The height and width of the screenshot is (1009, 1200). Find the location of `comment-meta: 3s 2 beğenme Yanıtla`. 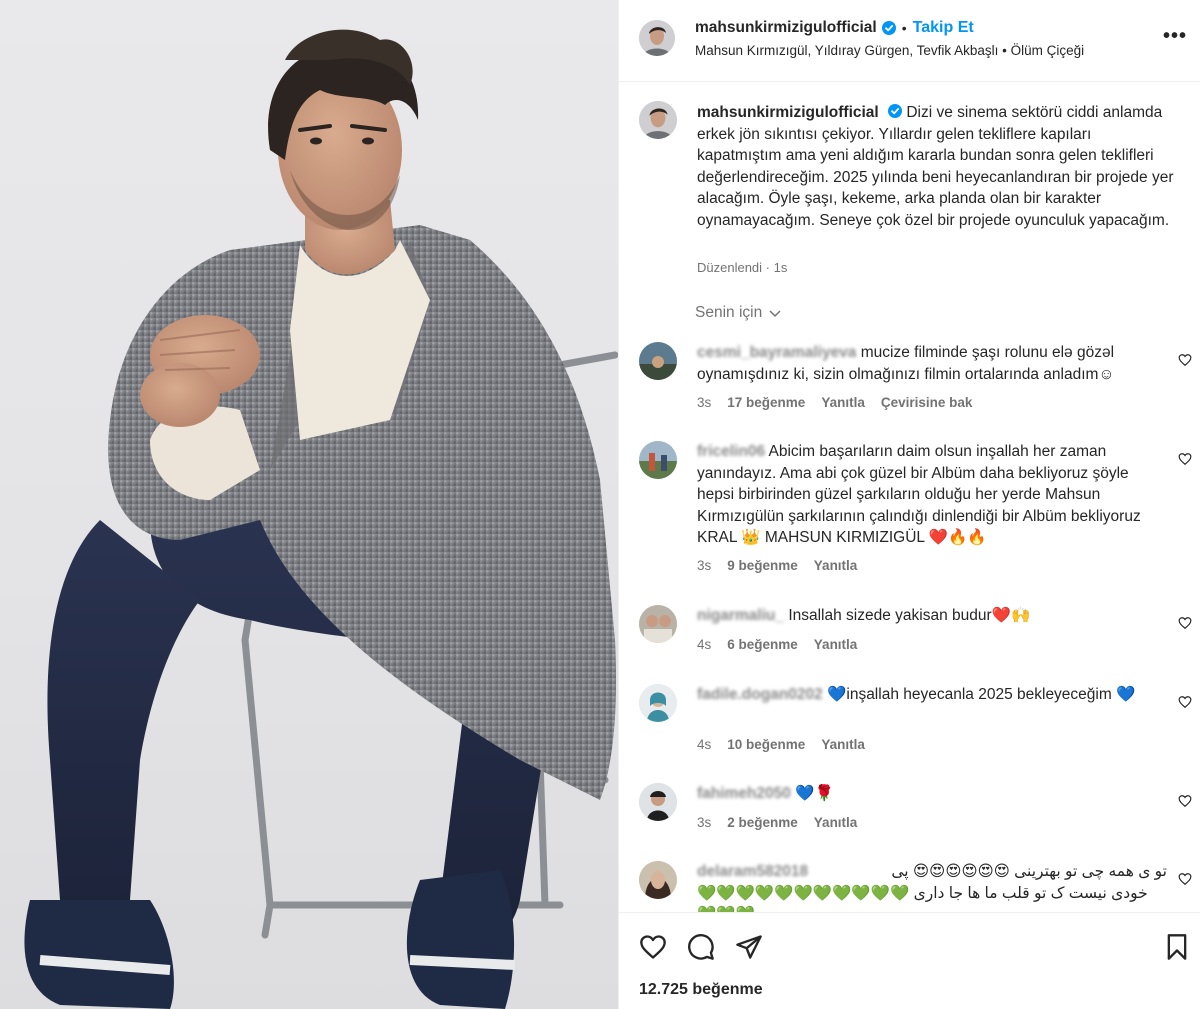

comment-meta: 3s 2 beğenme Yanıtla is located at coordinates (777, 822).